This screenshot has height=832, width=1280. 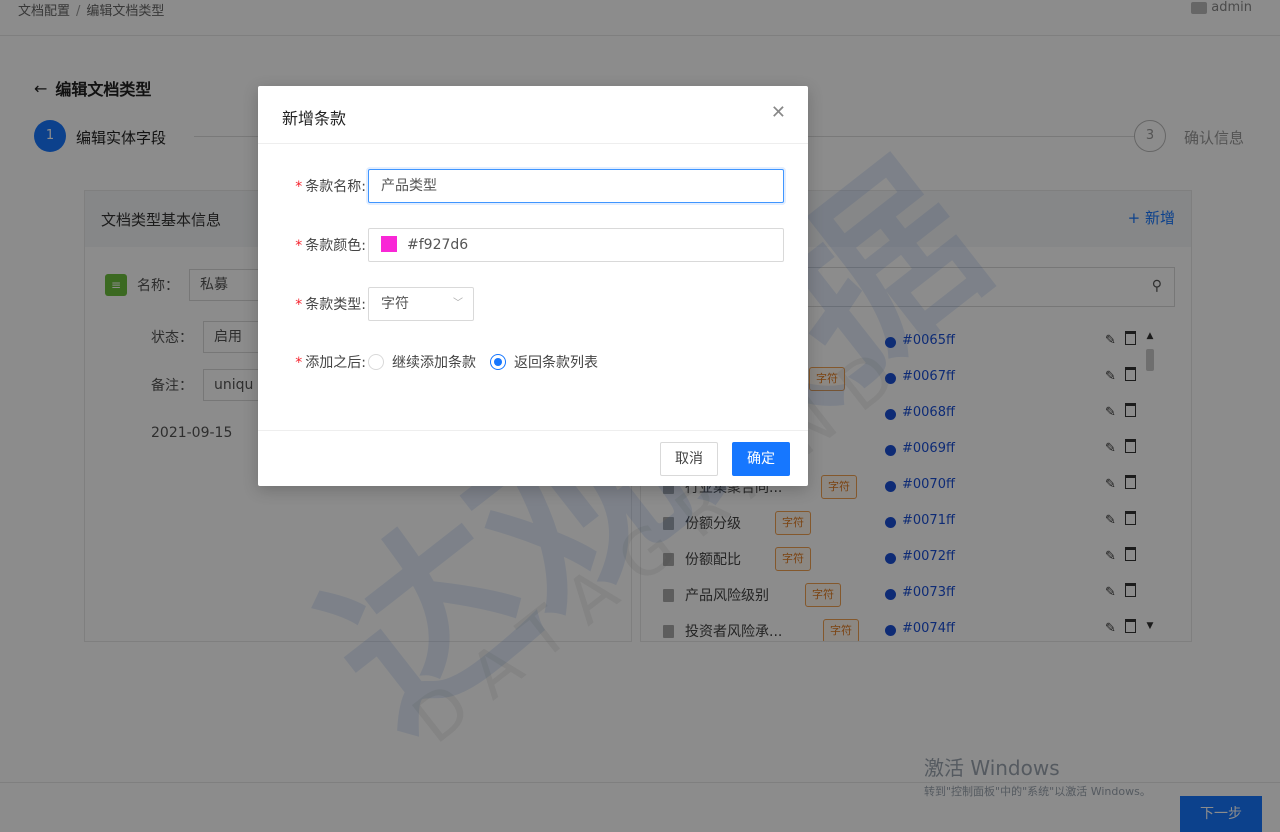 I want to click on clause-color-label: * 条款颜色:, so click(x=330, y=246).